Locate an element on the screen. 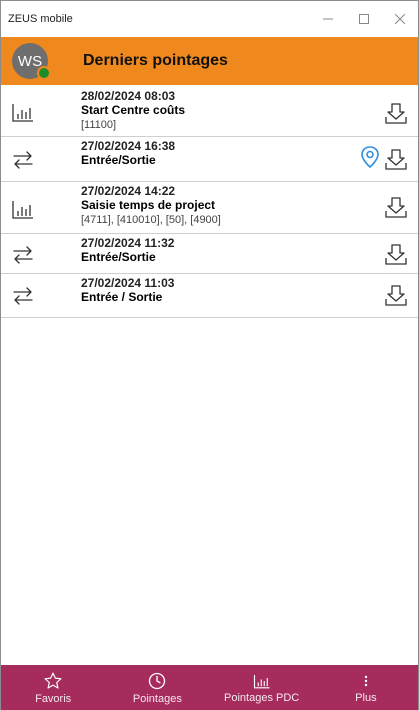  tab-label: Favoris is located at coordinates (53, 699).